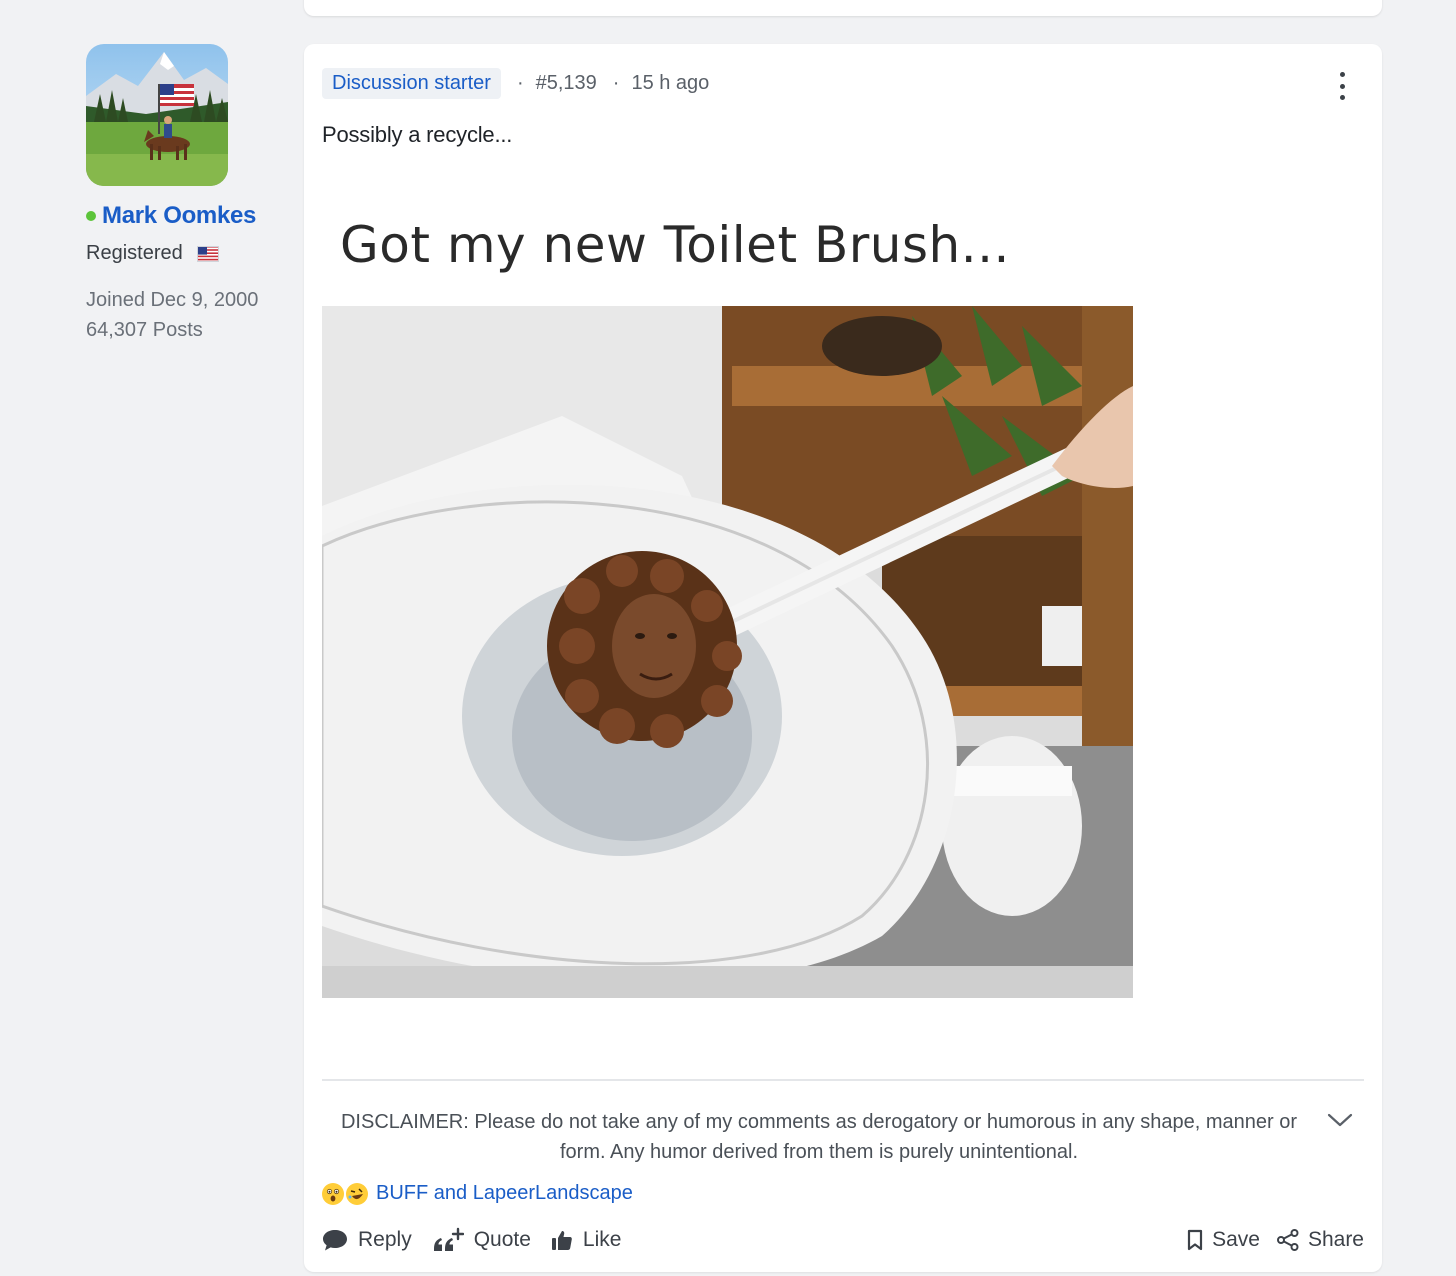  I want to click on author-meta: Joined Dec 9, 2000 64,307 Posts, so click(186, 315).